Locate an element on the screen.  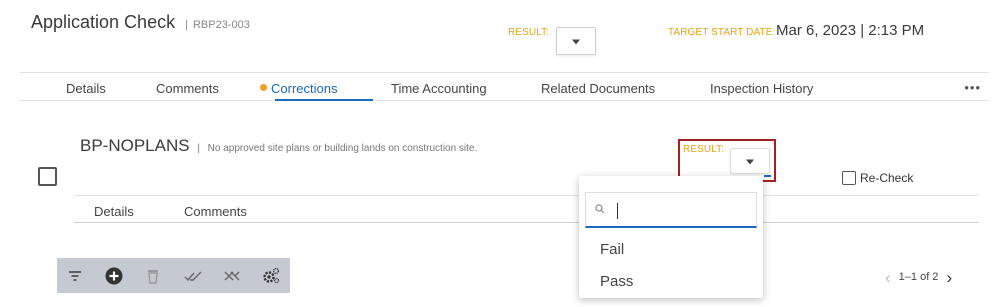
dropdown-option-pass: Pass is located at coordinates (616, 281).